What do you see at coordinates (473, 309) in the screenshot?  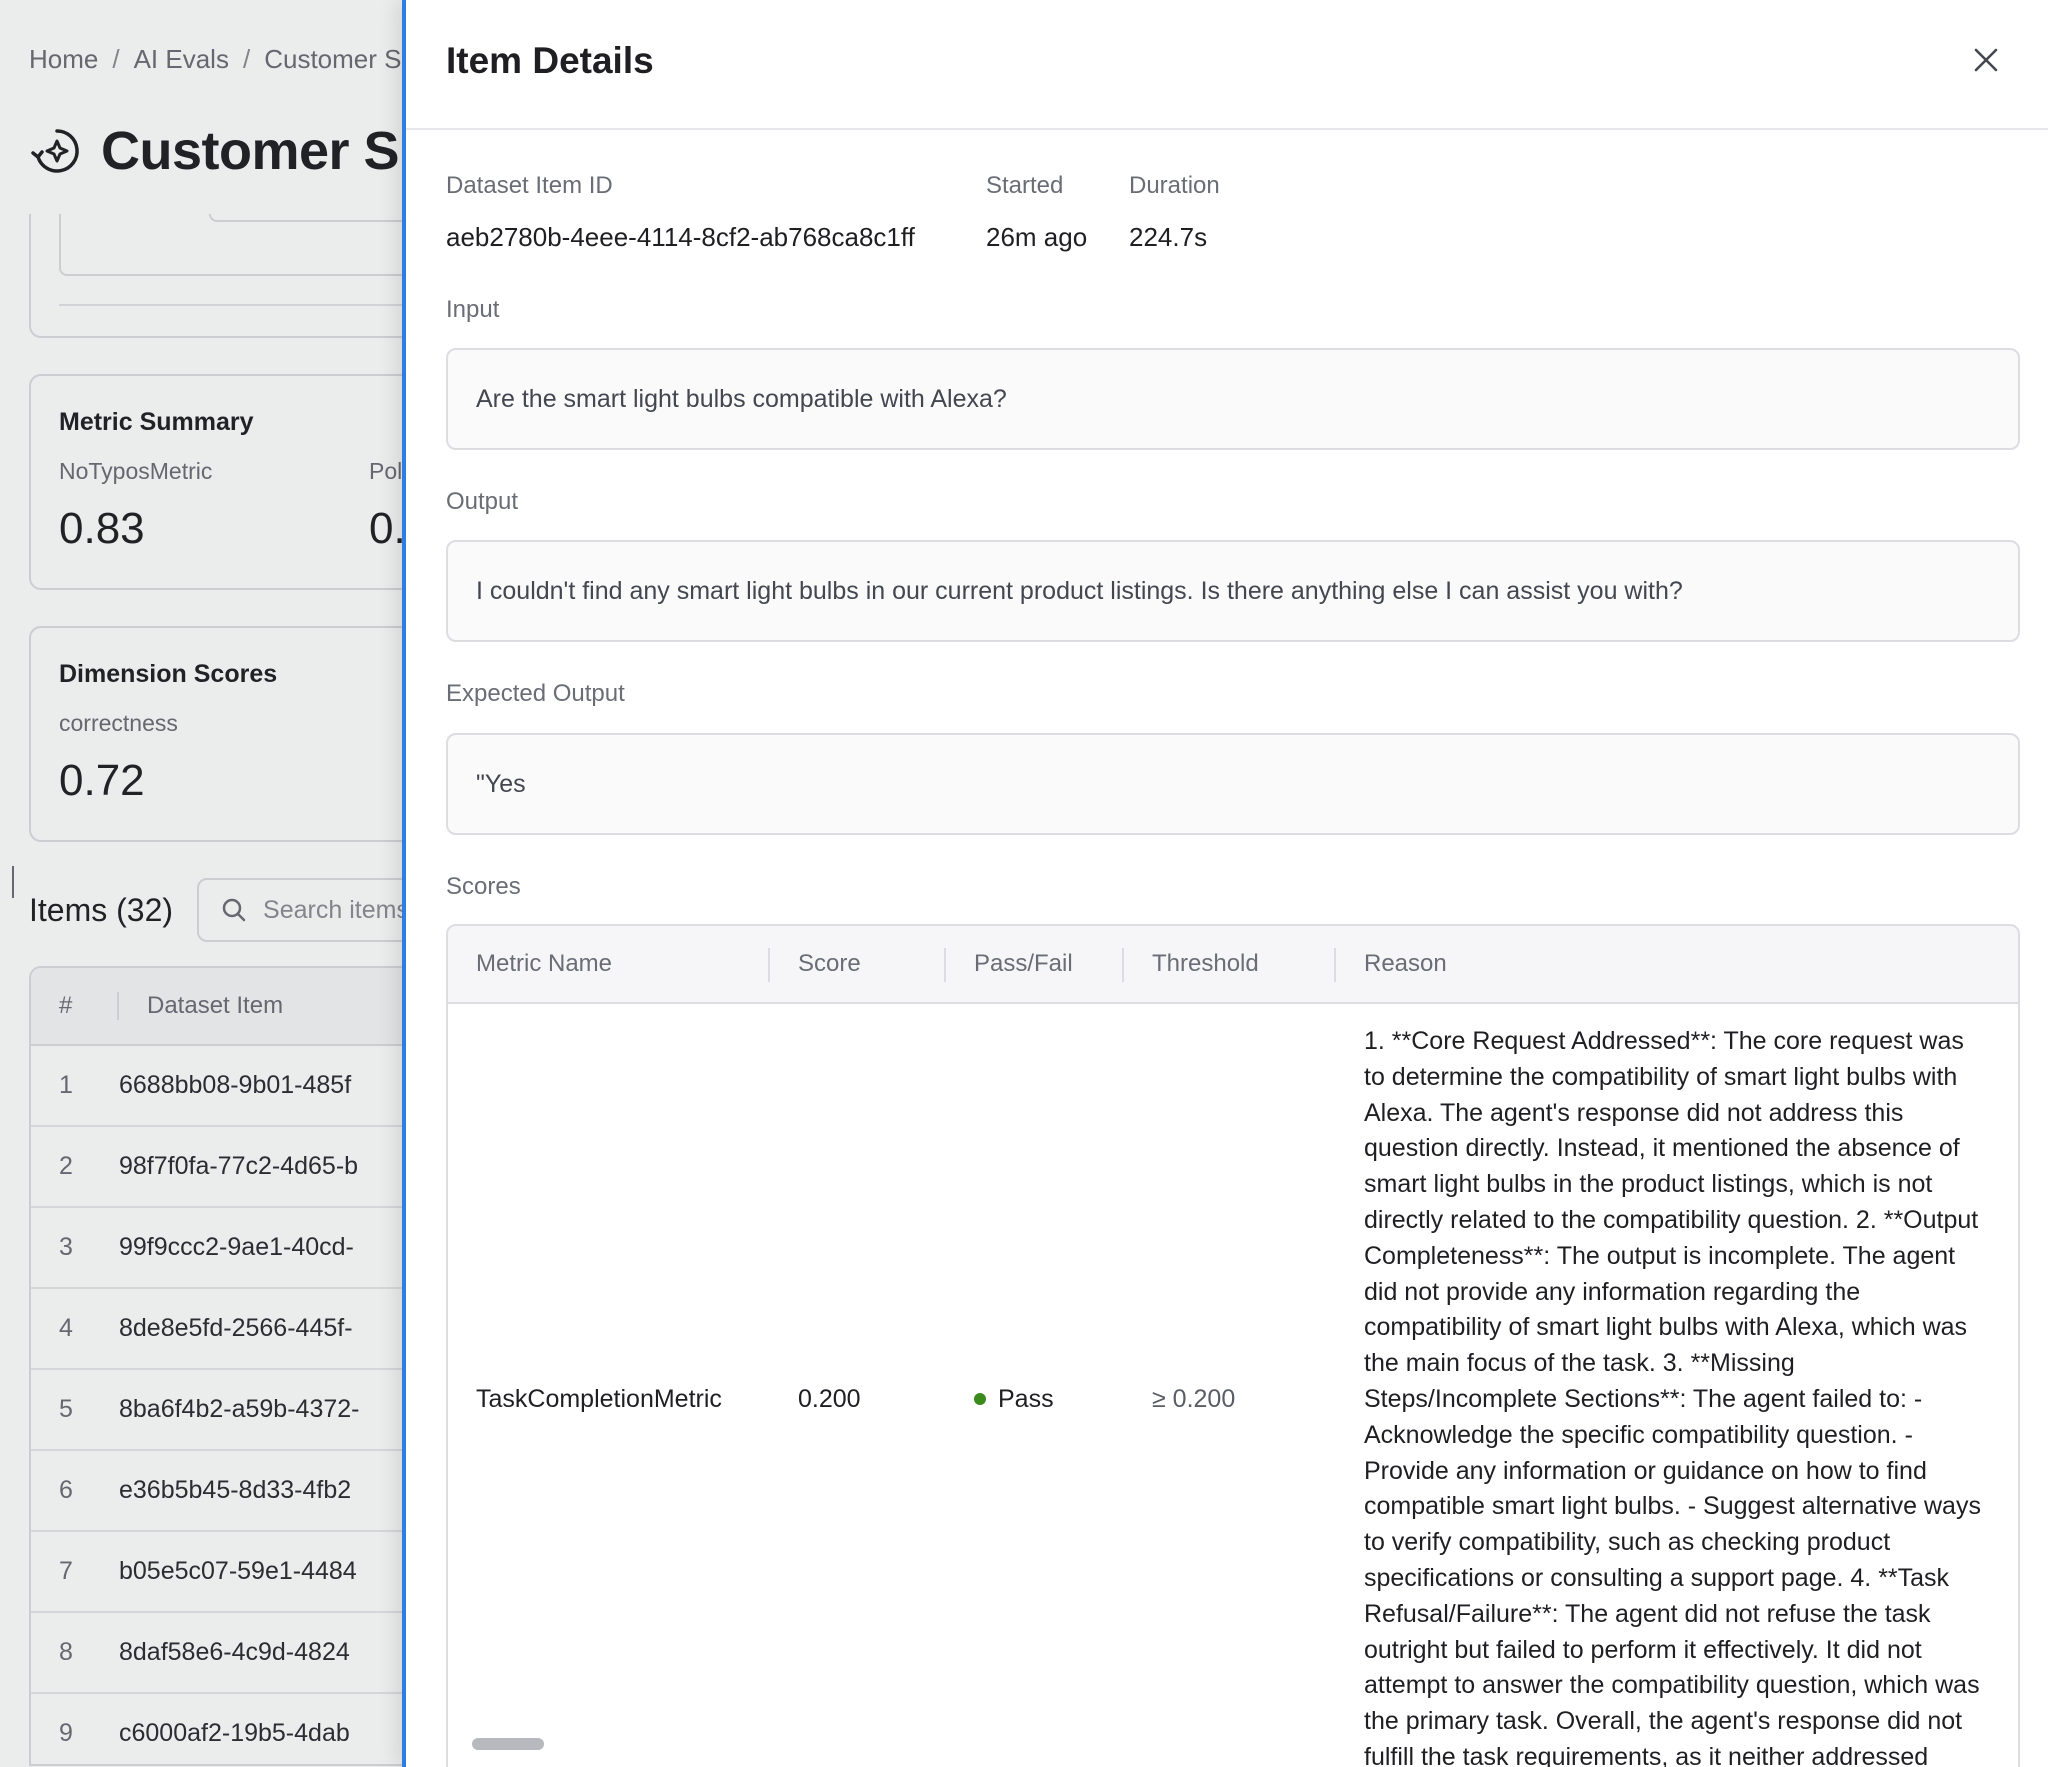 I see `input-label: Input` at bounding box center [473, 309].